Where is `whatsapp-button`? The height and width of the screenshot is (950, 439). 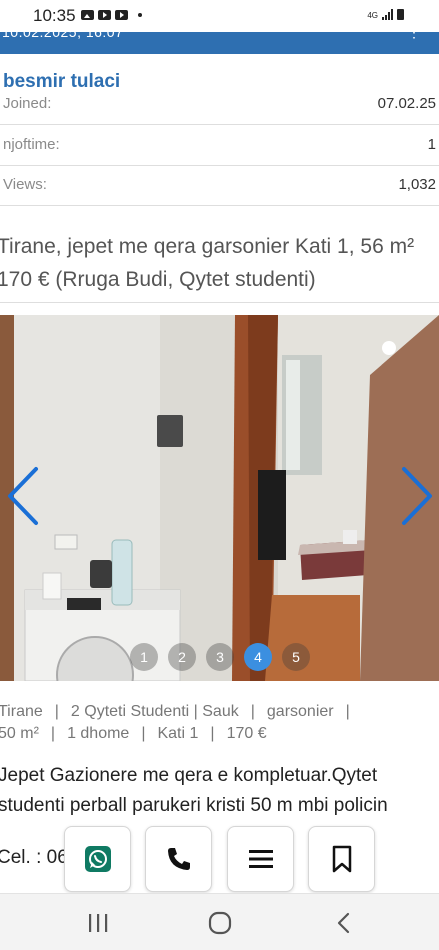
whatsapp-button is located at coordinates (97, 859).